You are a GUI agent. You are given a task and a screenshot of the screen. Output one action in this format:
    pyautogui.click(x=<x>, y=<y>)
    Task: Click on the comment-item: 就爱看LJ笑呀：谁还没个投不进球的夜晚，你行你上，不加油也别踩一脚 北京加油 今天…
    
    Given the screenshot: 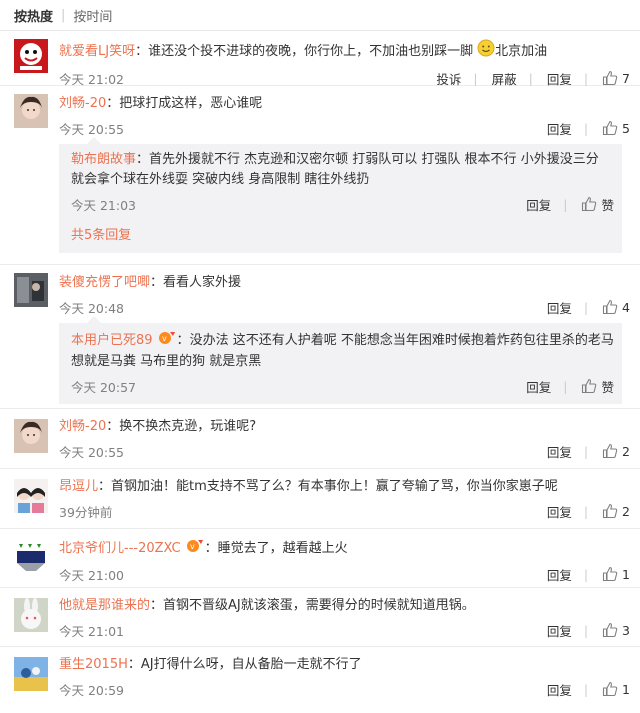 What is the action you would take?
    pyautogui.click(x=320, y=59)
    